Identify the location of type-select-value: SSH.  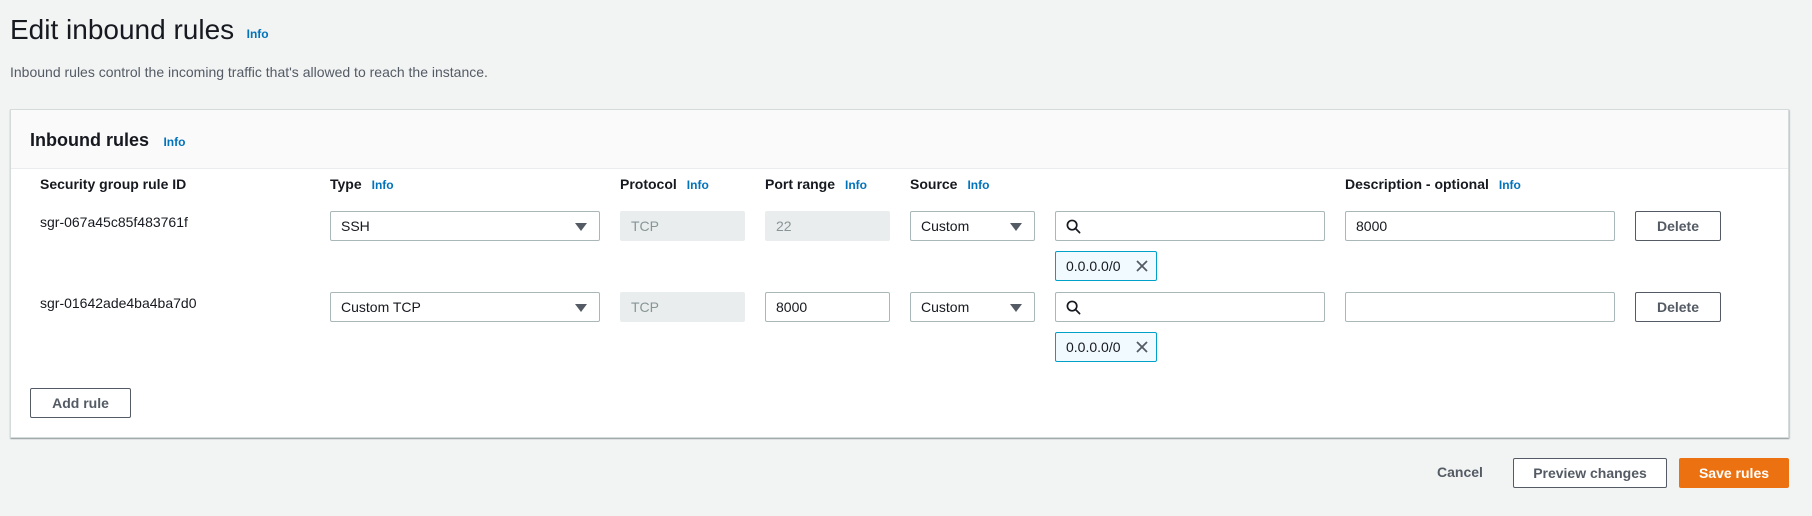
(355, 226).